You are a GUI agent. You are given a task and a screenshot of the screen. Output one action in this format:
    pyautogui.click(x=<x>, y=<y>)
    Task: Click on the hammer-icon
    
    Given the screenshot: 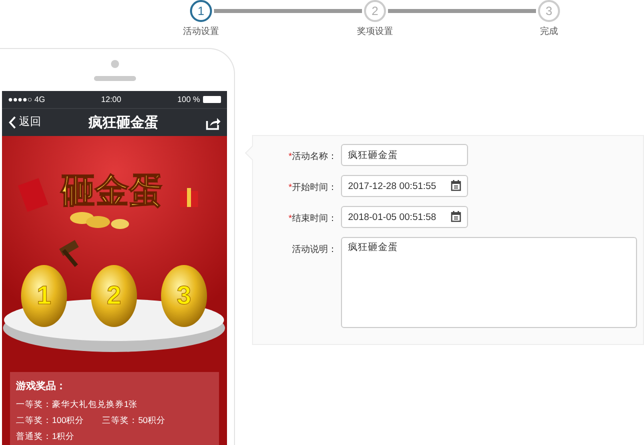 What is the action you would take?
    pyautogui.click(x=69, y=253)
    